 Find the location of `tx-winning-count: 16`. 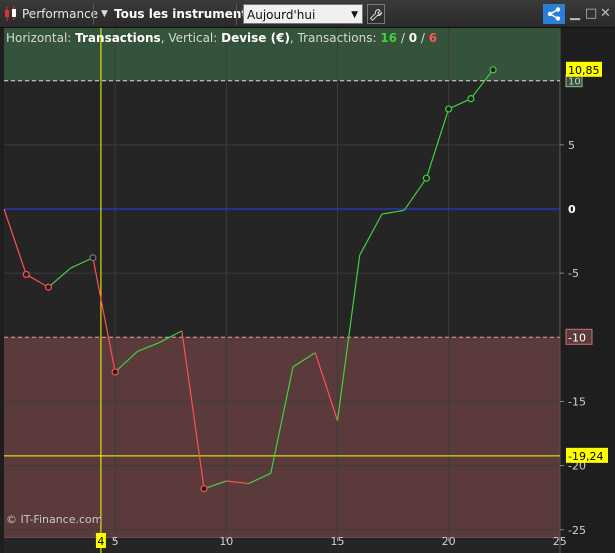

tx-winning-count: 16 is located at coordinates (389, 38).